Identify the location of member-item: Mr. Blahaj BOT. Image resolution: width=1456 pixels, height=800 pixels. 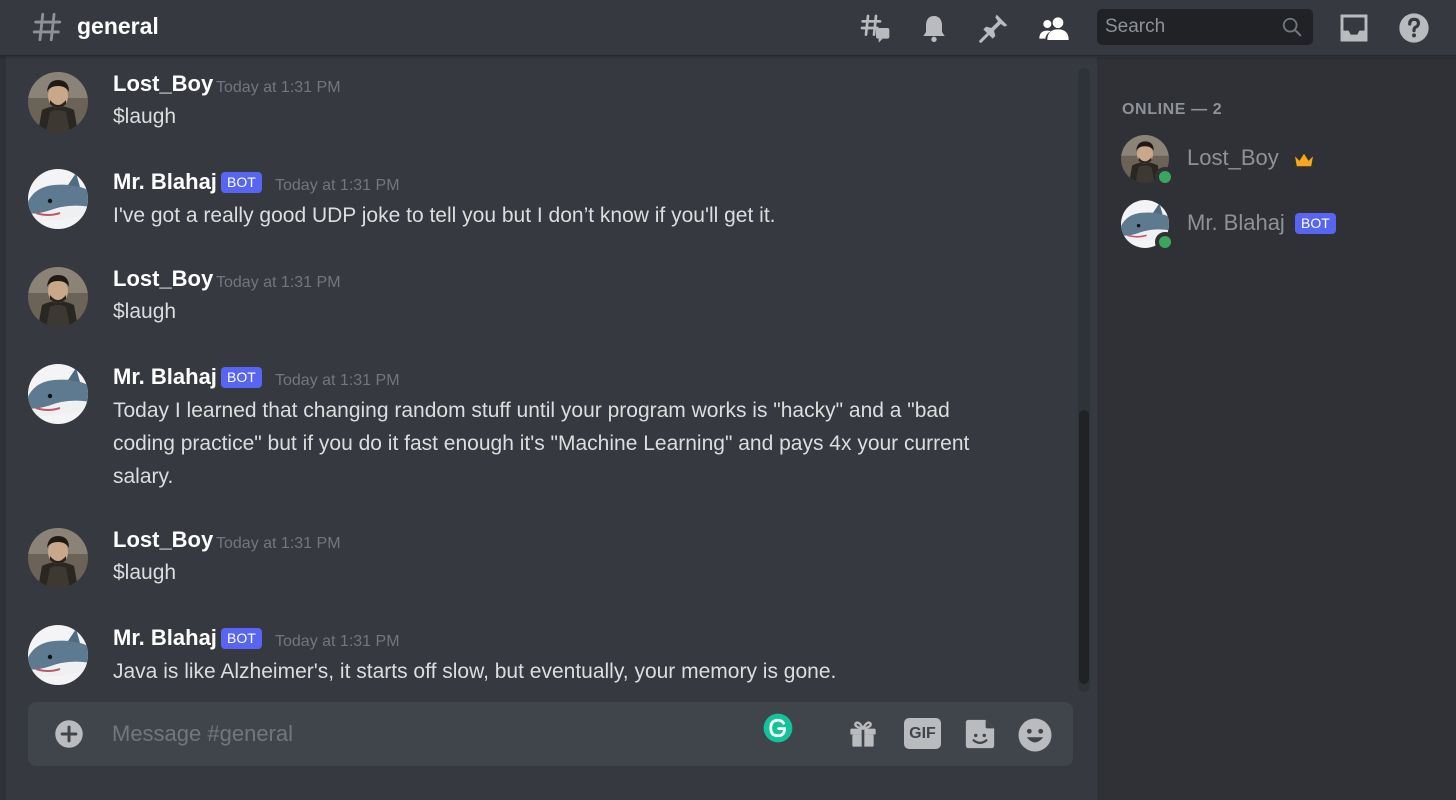
(1276, 224).